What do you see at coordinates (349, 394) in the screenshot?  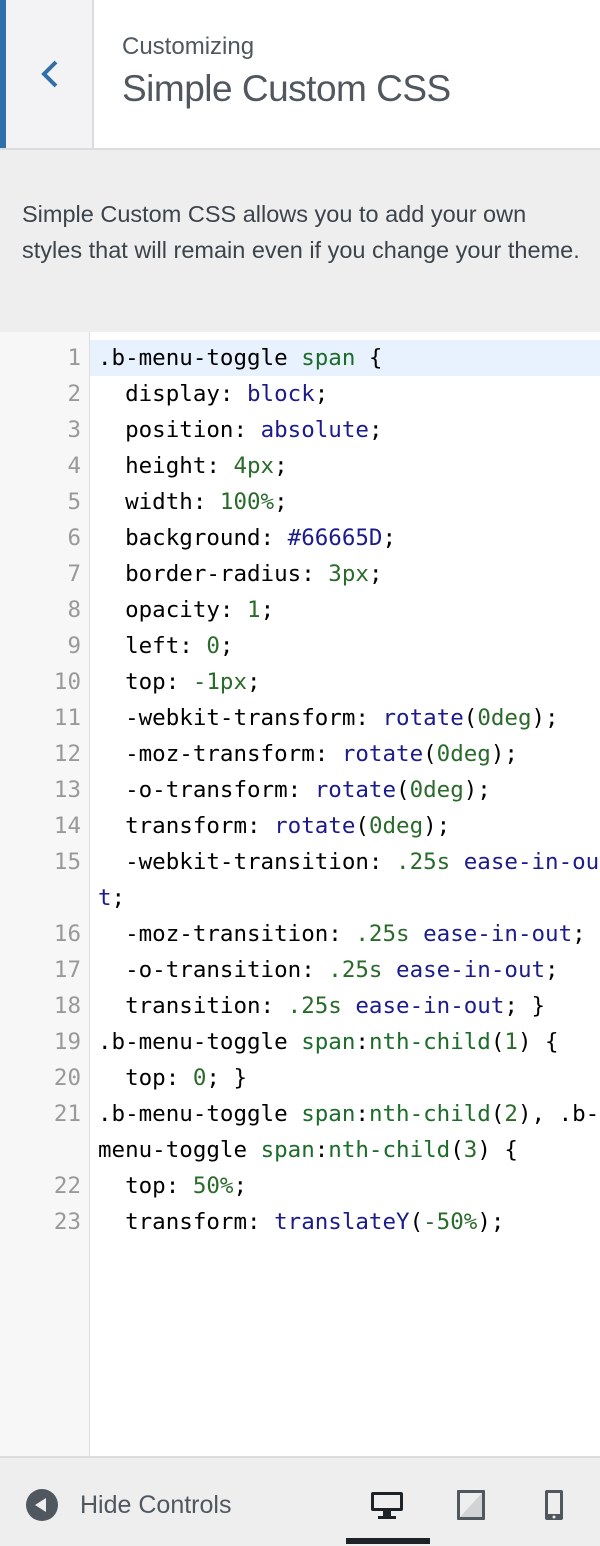 I see `code-text: display: block;` at bounding box center [349, 394].